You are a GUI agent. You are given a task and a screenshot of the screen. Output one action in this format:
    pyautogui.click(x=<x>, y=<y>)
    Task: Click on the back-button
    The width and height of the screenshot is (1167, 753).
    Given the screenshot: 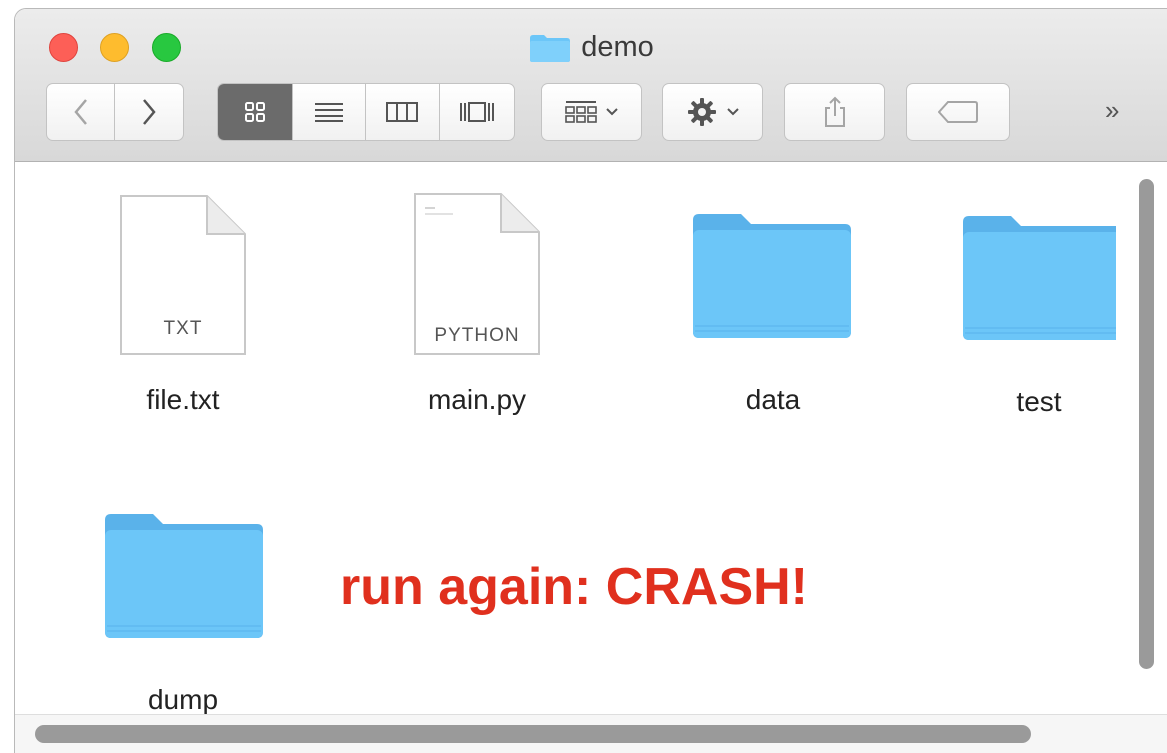 What is the action you would take?
    pyautogui.click(x=81, y=112)
    